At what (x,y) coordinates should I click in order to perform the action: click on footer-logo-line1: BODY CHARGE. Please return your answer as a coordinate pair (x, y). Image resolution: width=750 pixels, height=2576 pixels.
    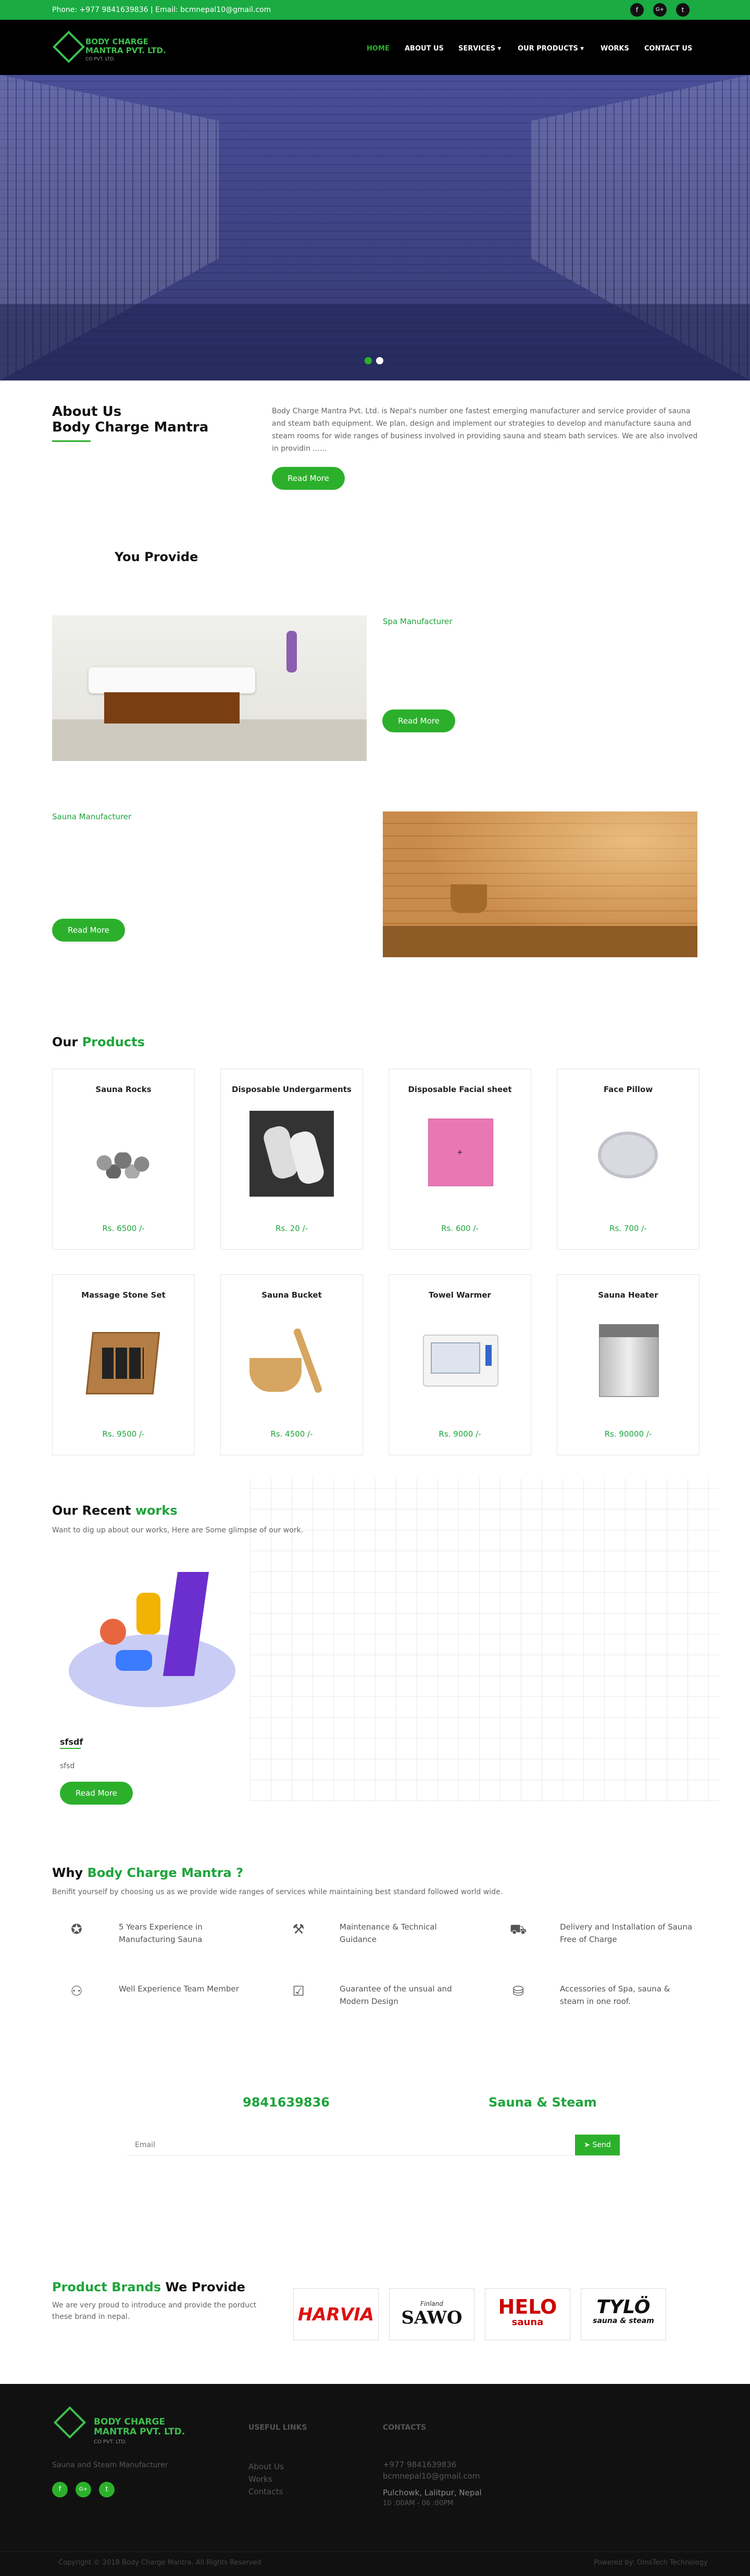
    Looking at the image, I should click on (130, 2422).